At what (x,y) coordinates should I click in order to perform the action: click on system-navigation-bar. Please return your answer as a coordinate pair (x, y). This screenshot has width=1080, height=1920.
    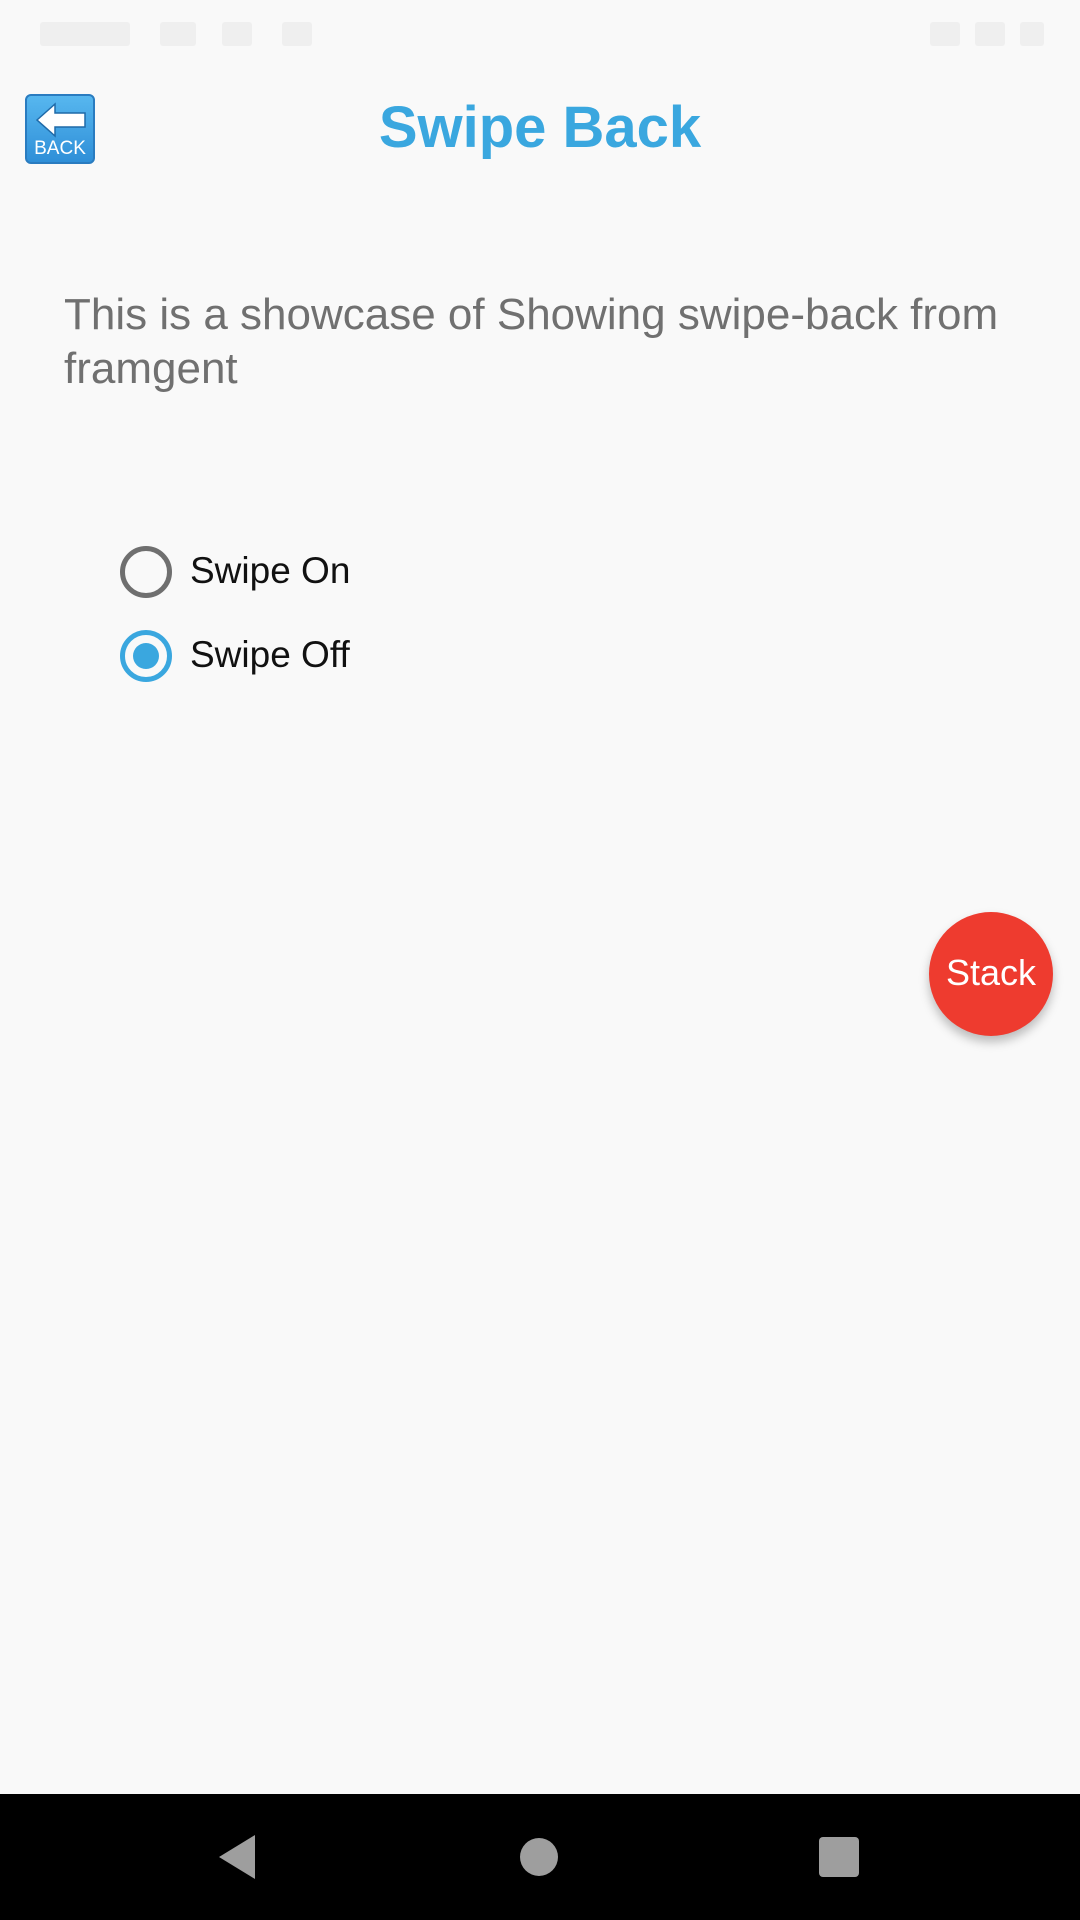
    Looking at the image, I should click on (540, 1857).